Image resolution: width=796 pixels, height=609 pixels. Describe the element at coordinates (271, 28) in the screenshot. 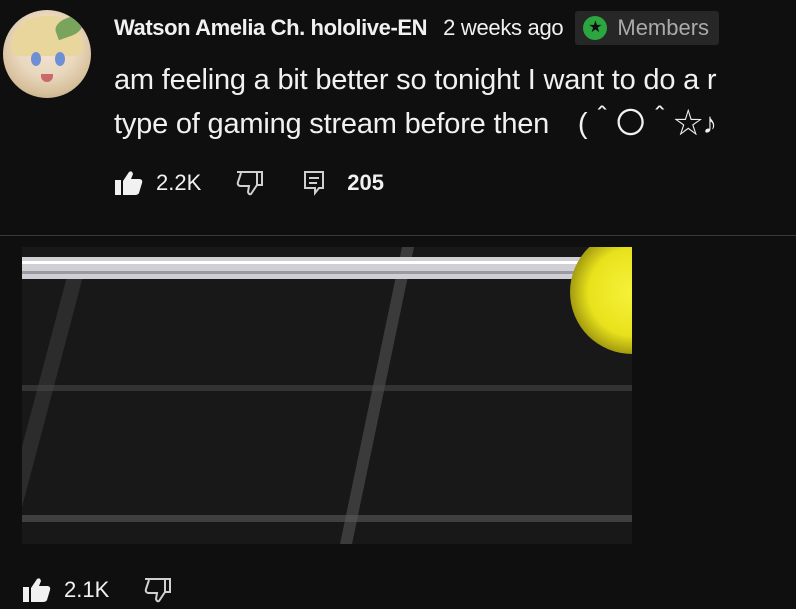

I see `author-name: Watson Amelia Ch. hololive-EN` at that location.